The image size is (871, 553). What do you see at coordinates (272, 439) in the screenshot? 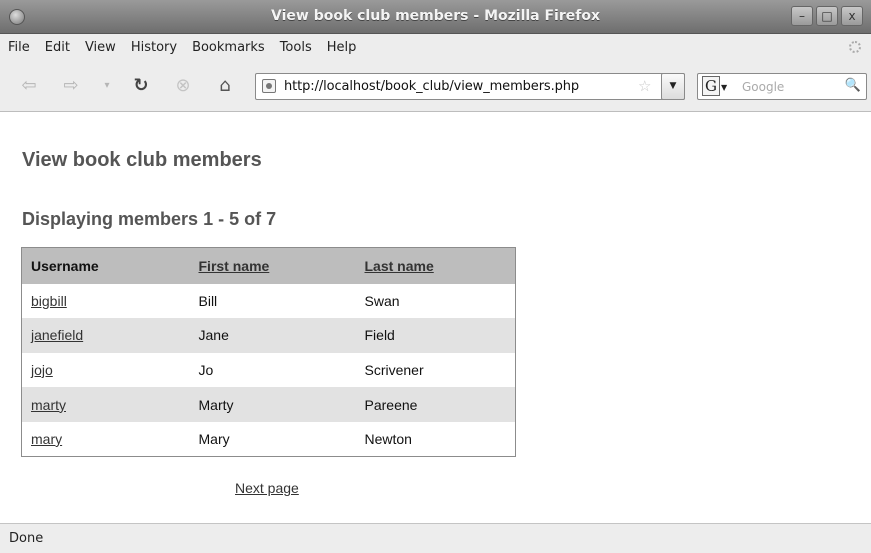
I see `first-name-cell: Mary` at bounding box center [272, 439].